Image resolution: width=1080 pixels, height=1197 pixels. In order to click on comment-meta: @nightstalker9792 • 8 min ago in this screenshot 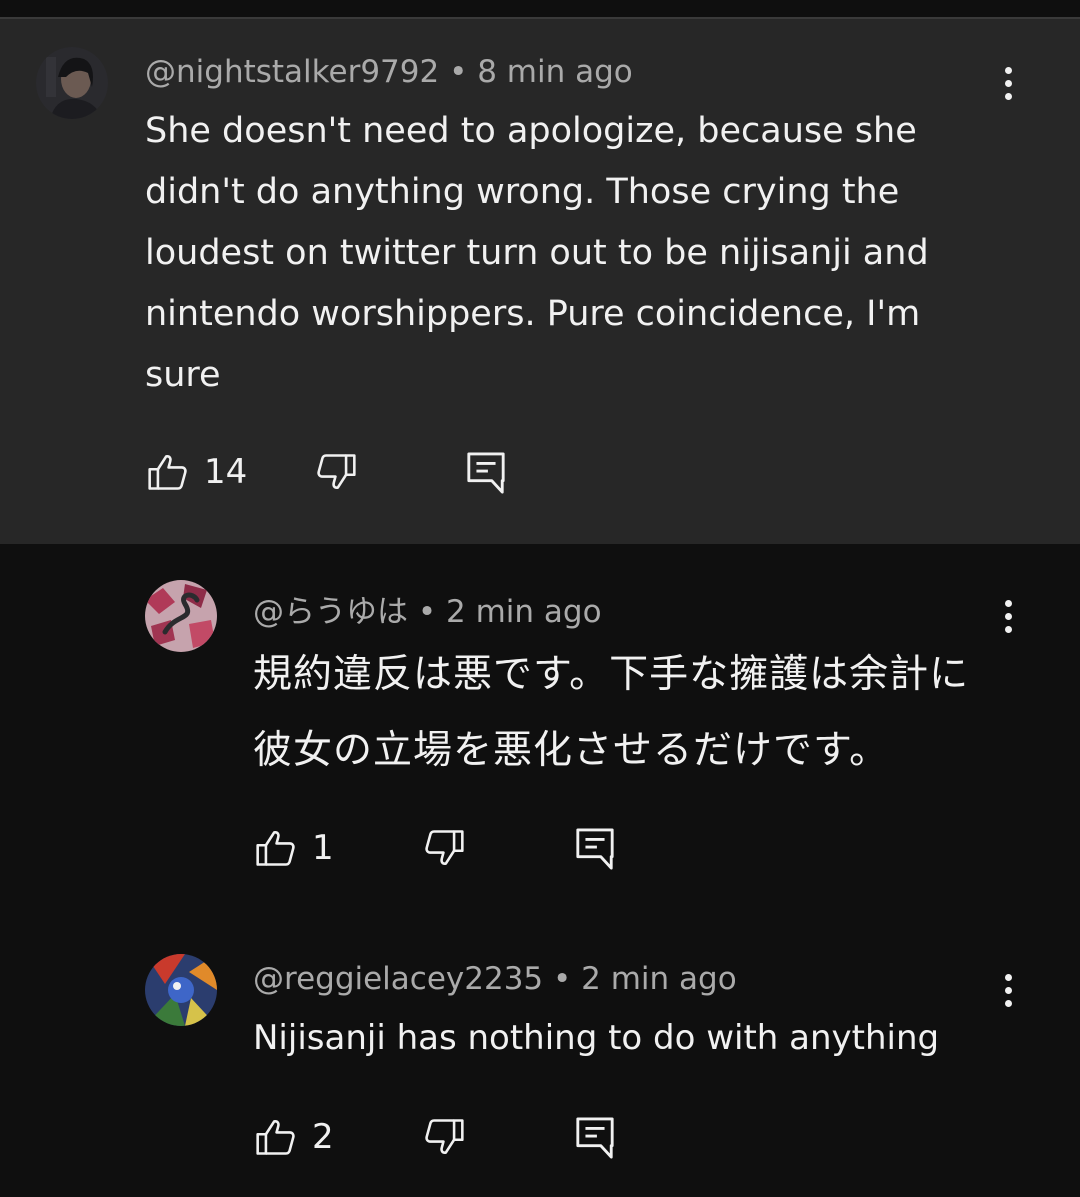, I will do `click(389, 72)`.